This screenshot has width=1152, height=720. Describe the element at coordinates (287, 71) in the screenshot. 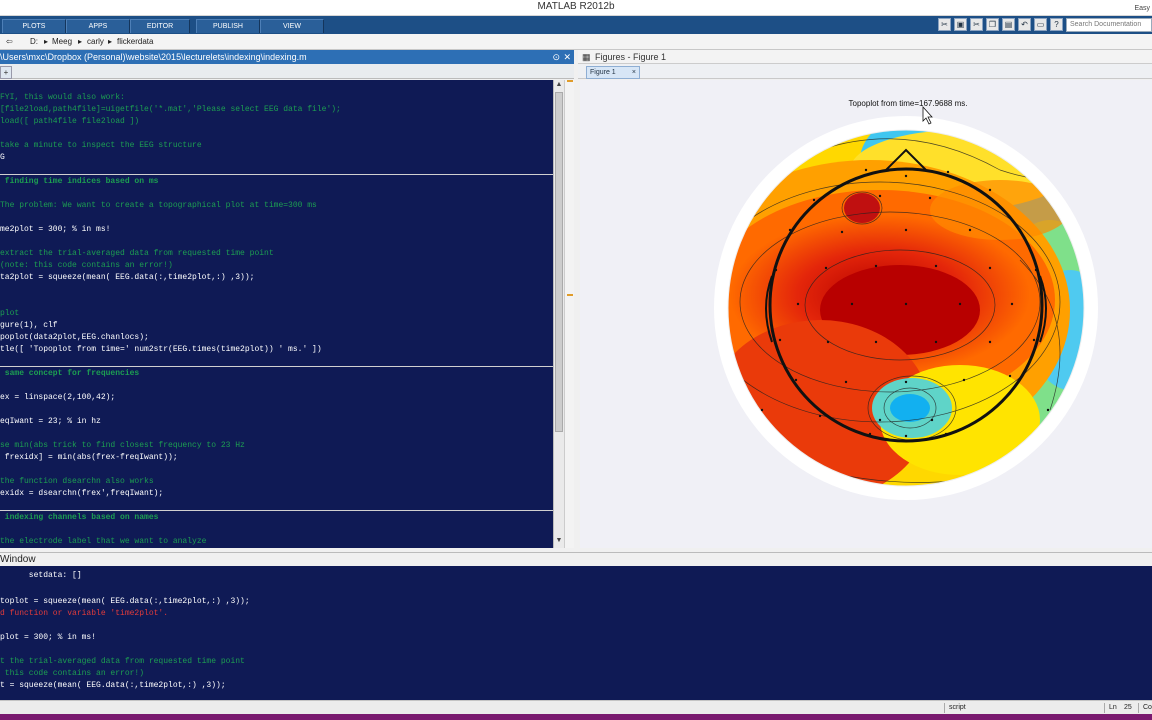

I see `editor-tab-bar: +` at that location.